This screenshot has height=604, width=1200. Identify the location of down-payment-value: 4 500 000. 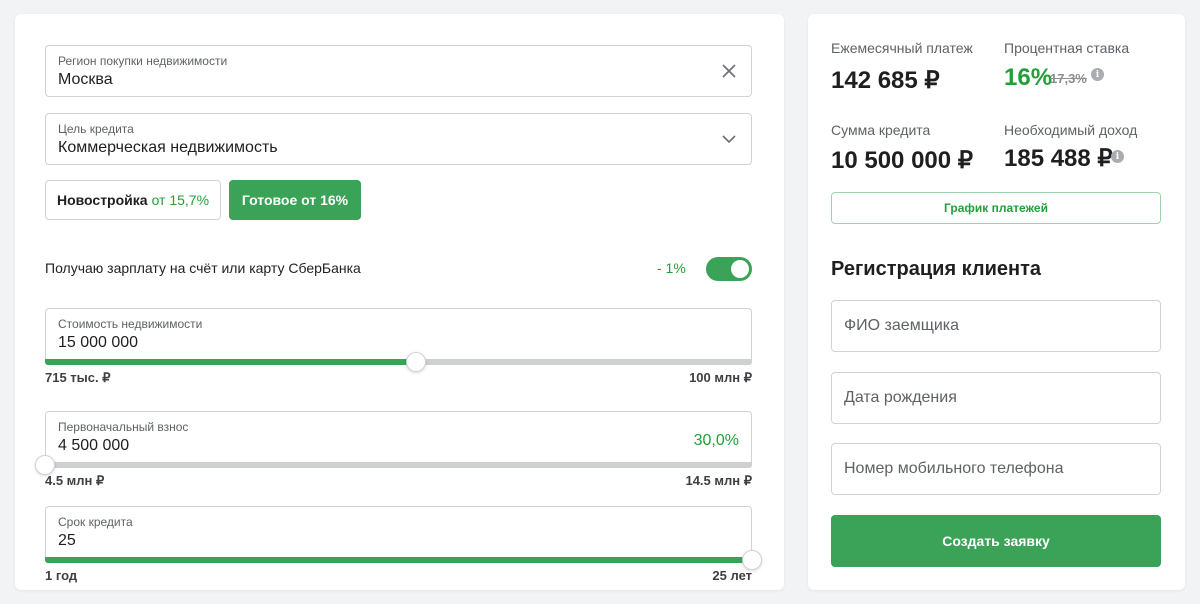
(94, 445).